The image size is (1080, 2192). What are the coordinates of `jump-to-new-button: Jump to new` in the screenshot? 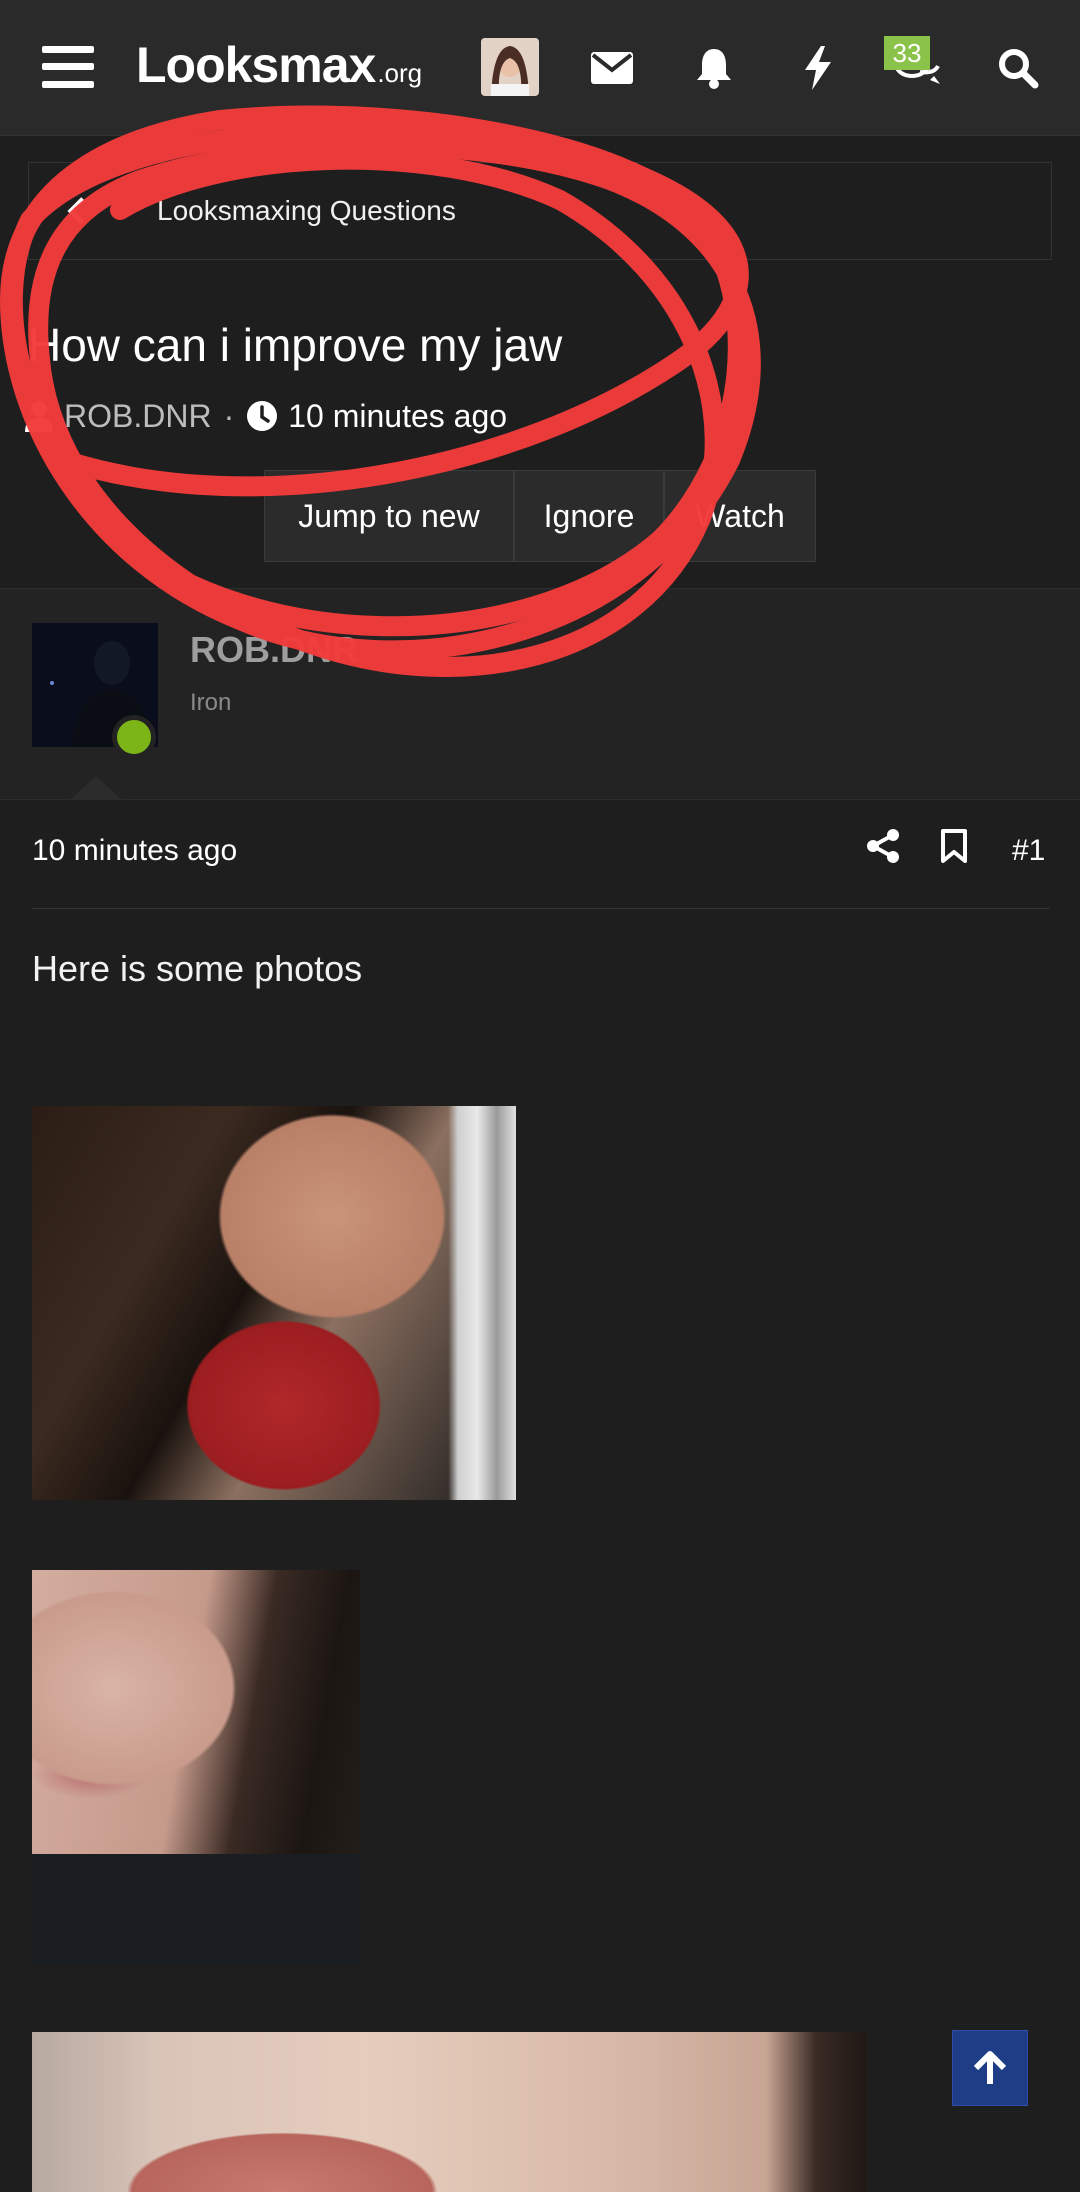 It's located at (389, 516).